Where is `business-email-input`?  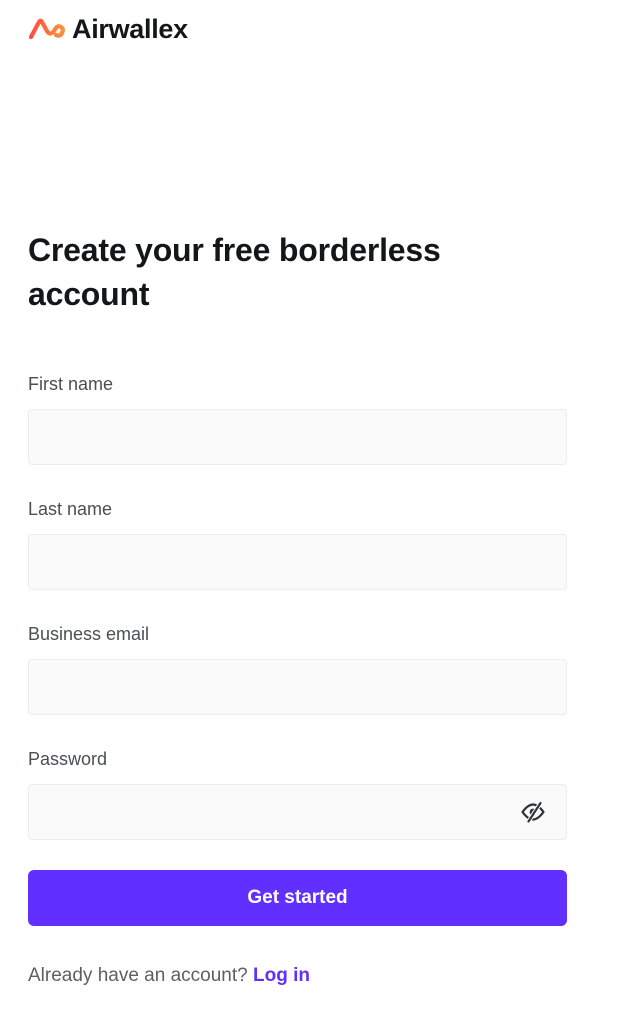
business-email-input is located at coordinates (297, 687).